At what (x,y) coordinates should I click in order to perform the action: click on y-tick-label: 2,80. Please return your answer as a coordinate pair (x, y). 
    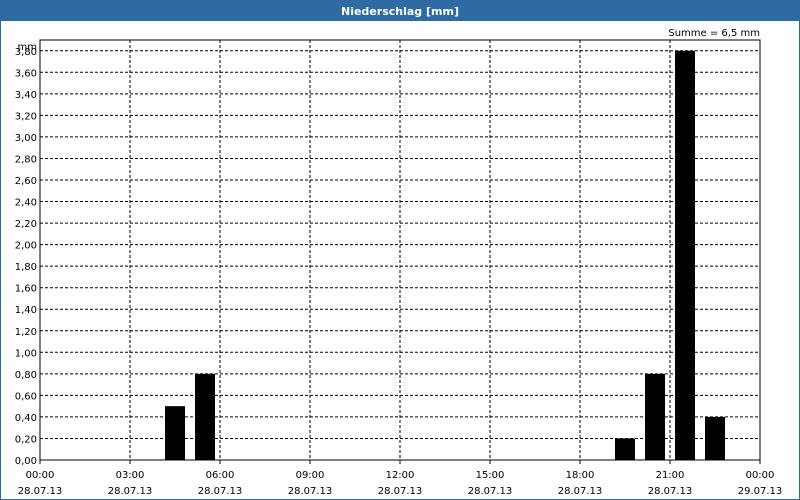
    Looking at the image, I should click on (26, 159).